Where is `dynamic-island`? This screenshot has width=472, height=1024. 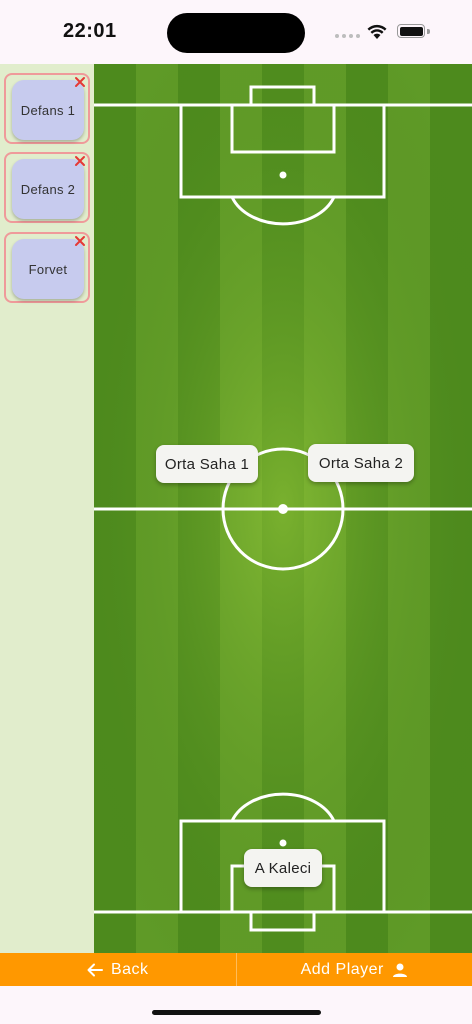
dynamic-island is located at coordinates (236, 33).